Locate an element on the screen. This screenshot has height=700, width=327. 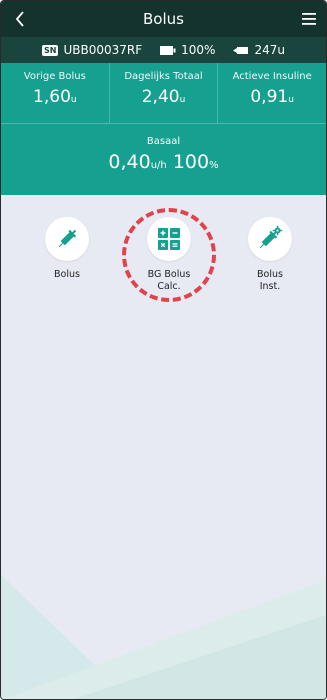
reservoir-status: 247u is located at coordinates (259, 50).